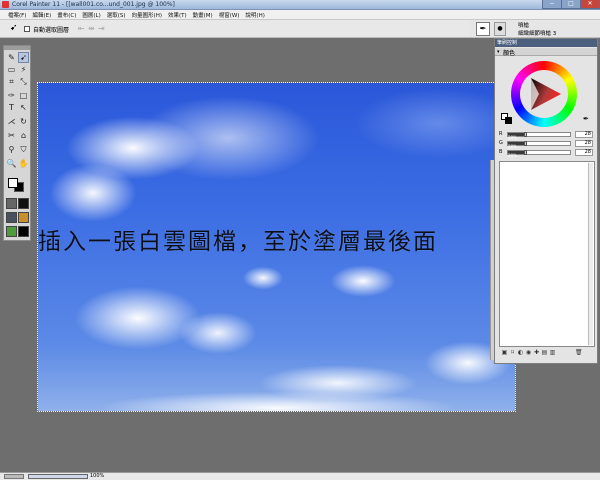 This screenshot has height=480, width=600. I want to click on hue-ring, so click(544, 94).